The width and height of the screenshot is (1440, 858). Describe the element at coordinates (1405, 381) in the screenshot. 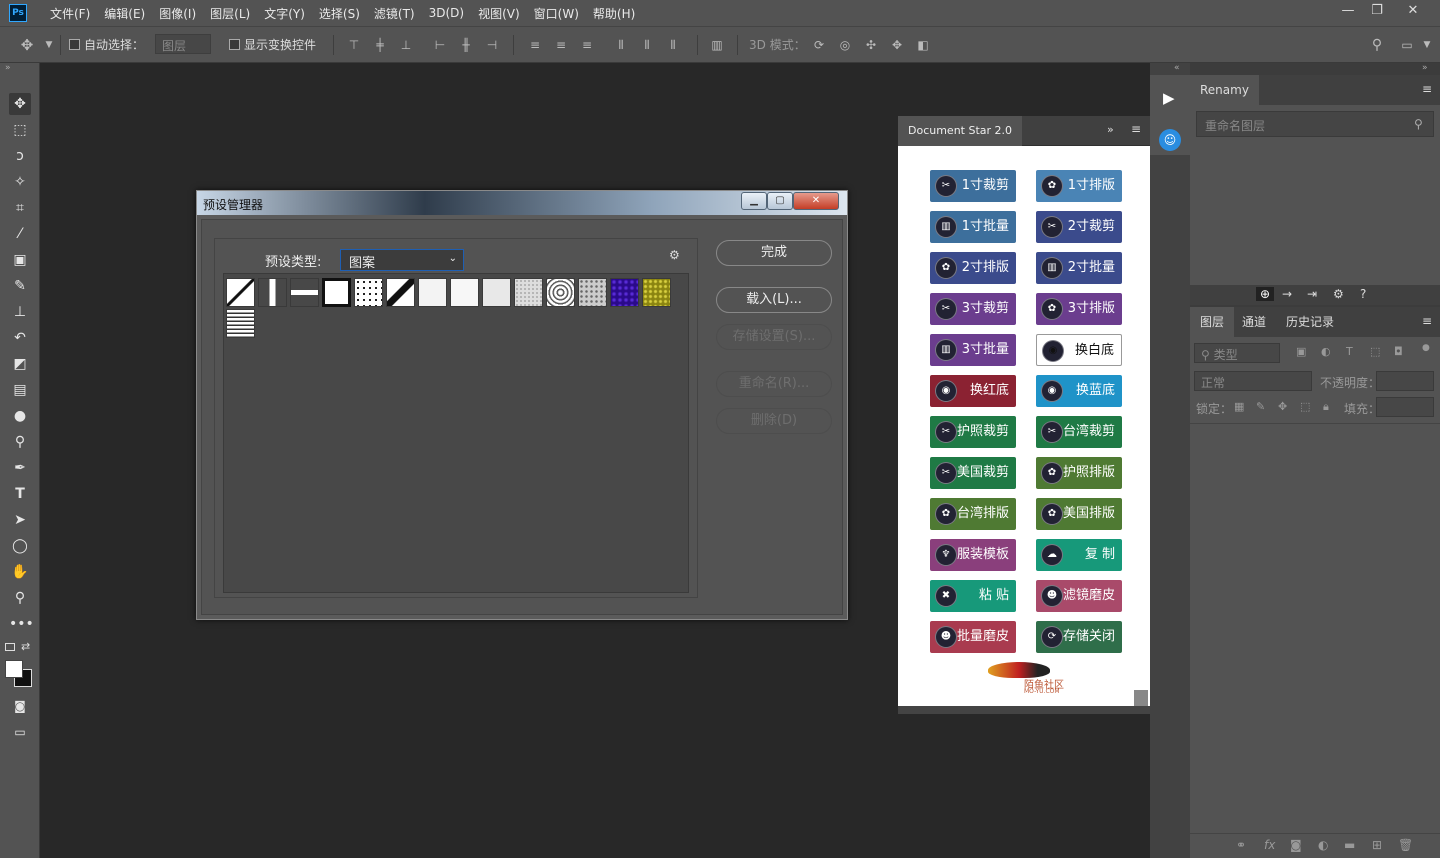

I see `opacity-input` at that location.